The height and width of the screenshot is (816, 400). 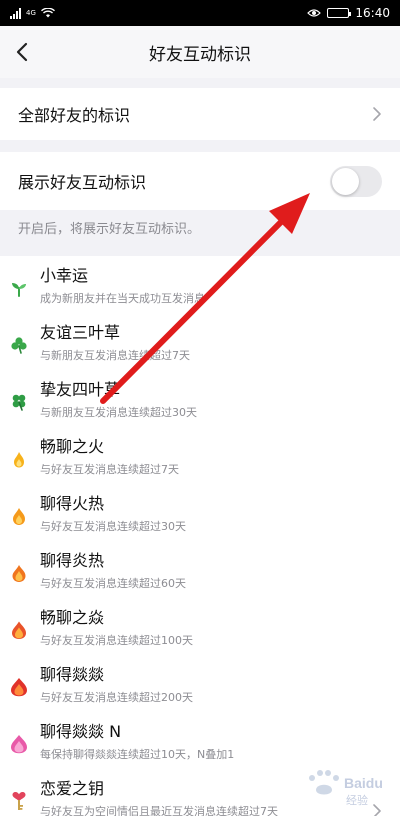 What do you see at coordinates (19, 290) in the screenshot?
I see `sprout-icon` at bounding box center [19, 290].